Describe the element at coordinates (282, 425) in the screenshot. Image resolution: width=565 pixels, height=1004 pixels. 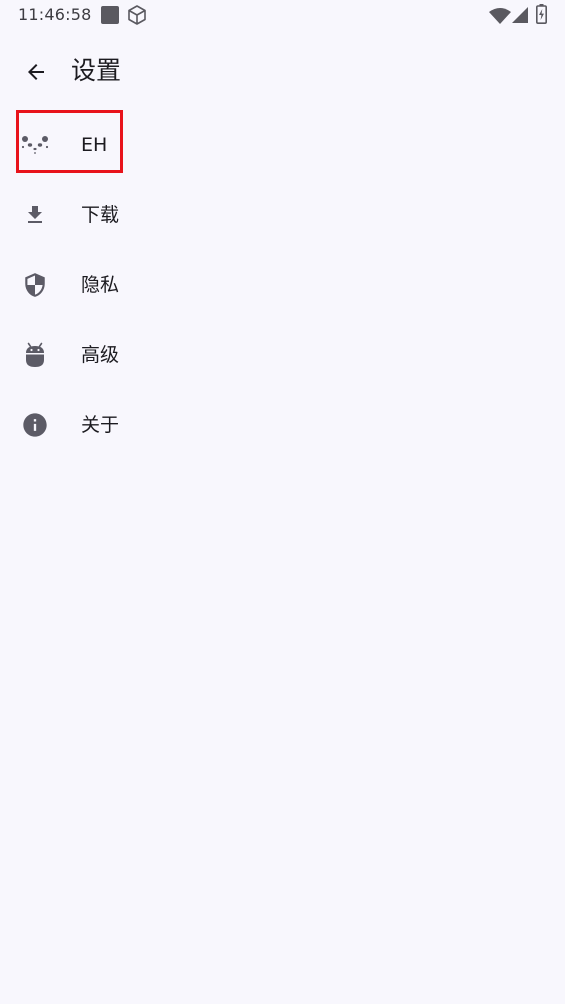
I see `settings-item-about: 关于` at that location.